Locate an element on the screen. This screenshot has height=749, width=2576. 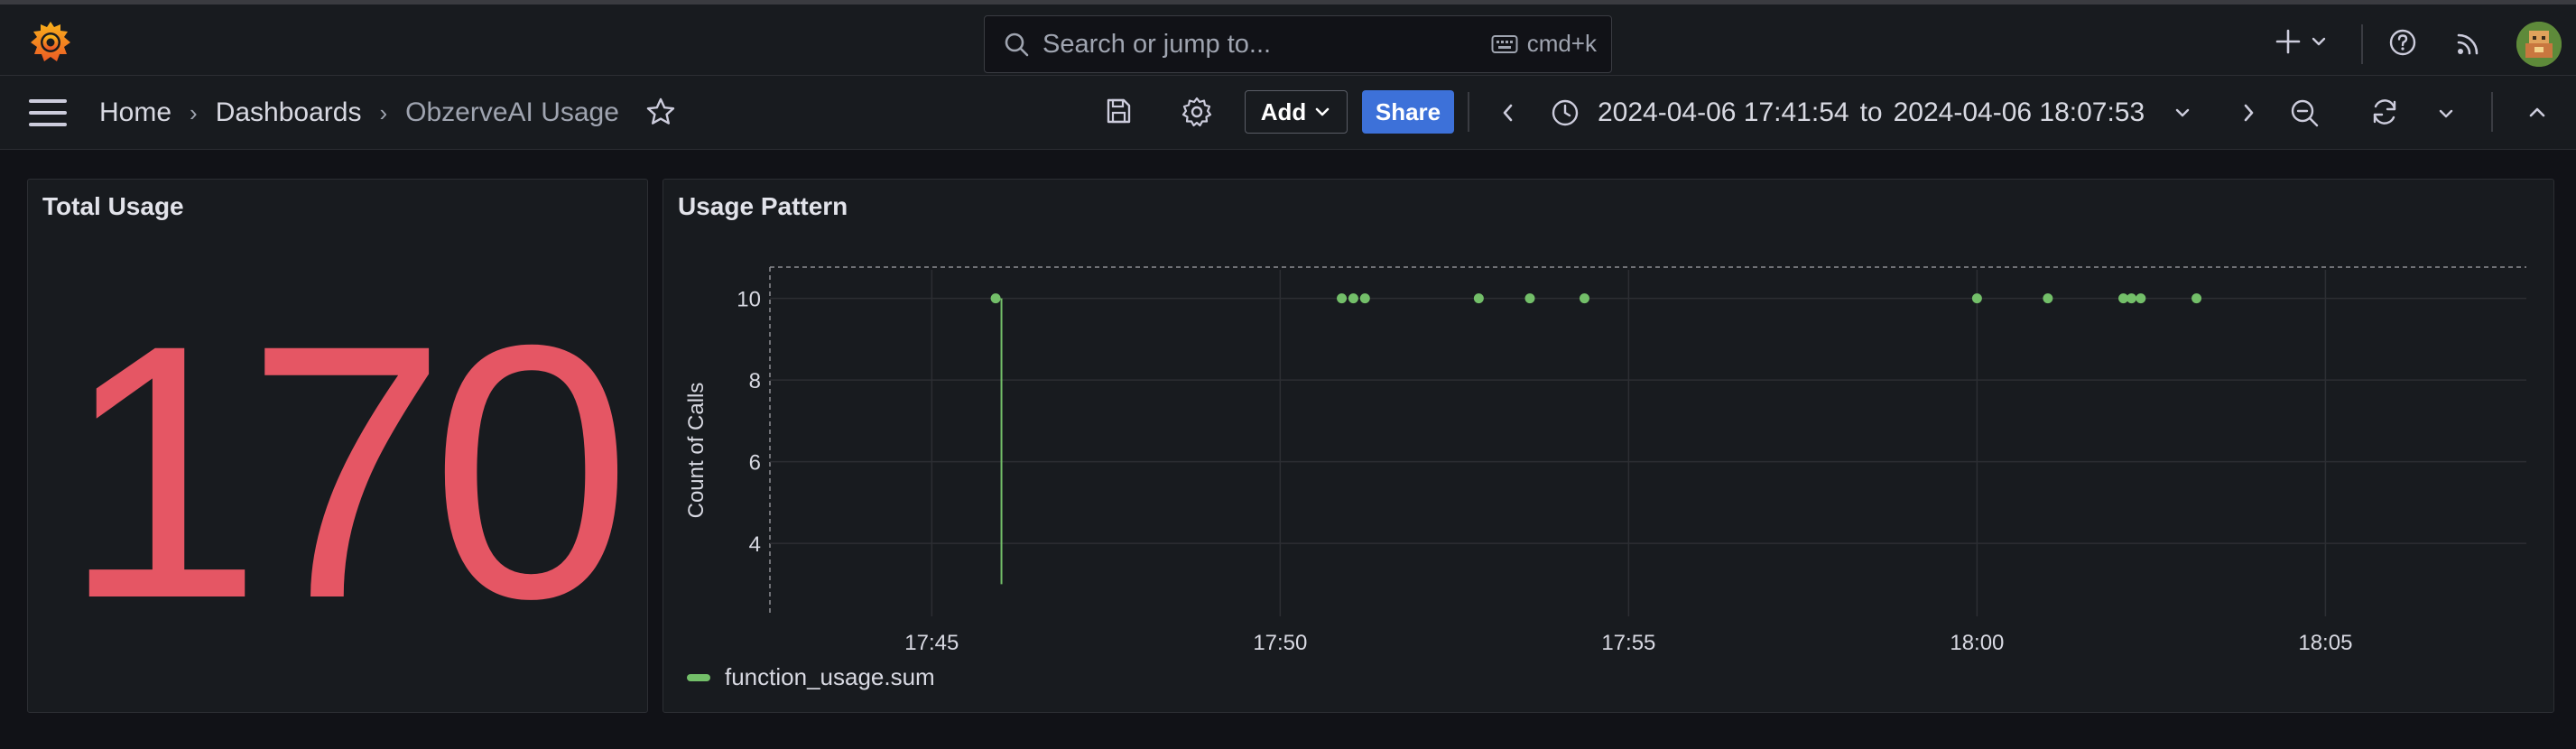
y-tick-label: 4 is located at coordinates (755, 544).